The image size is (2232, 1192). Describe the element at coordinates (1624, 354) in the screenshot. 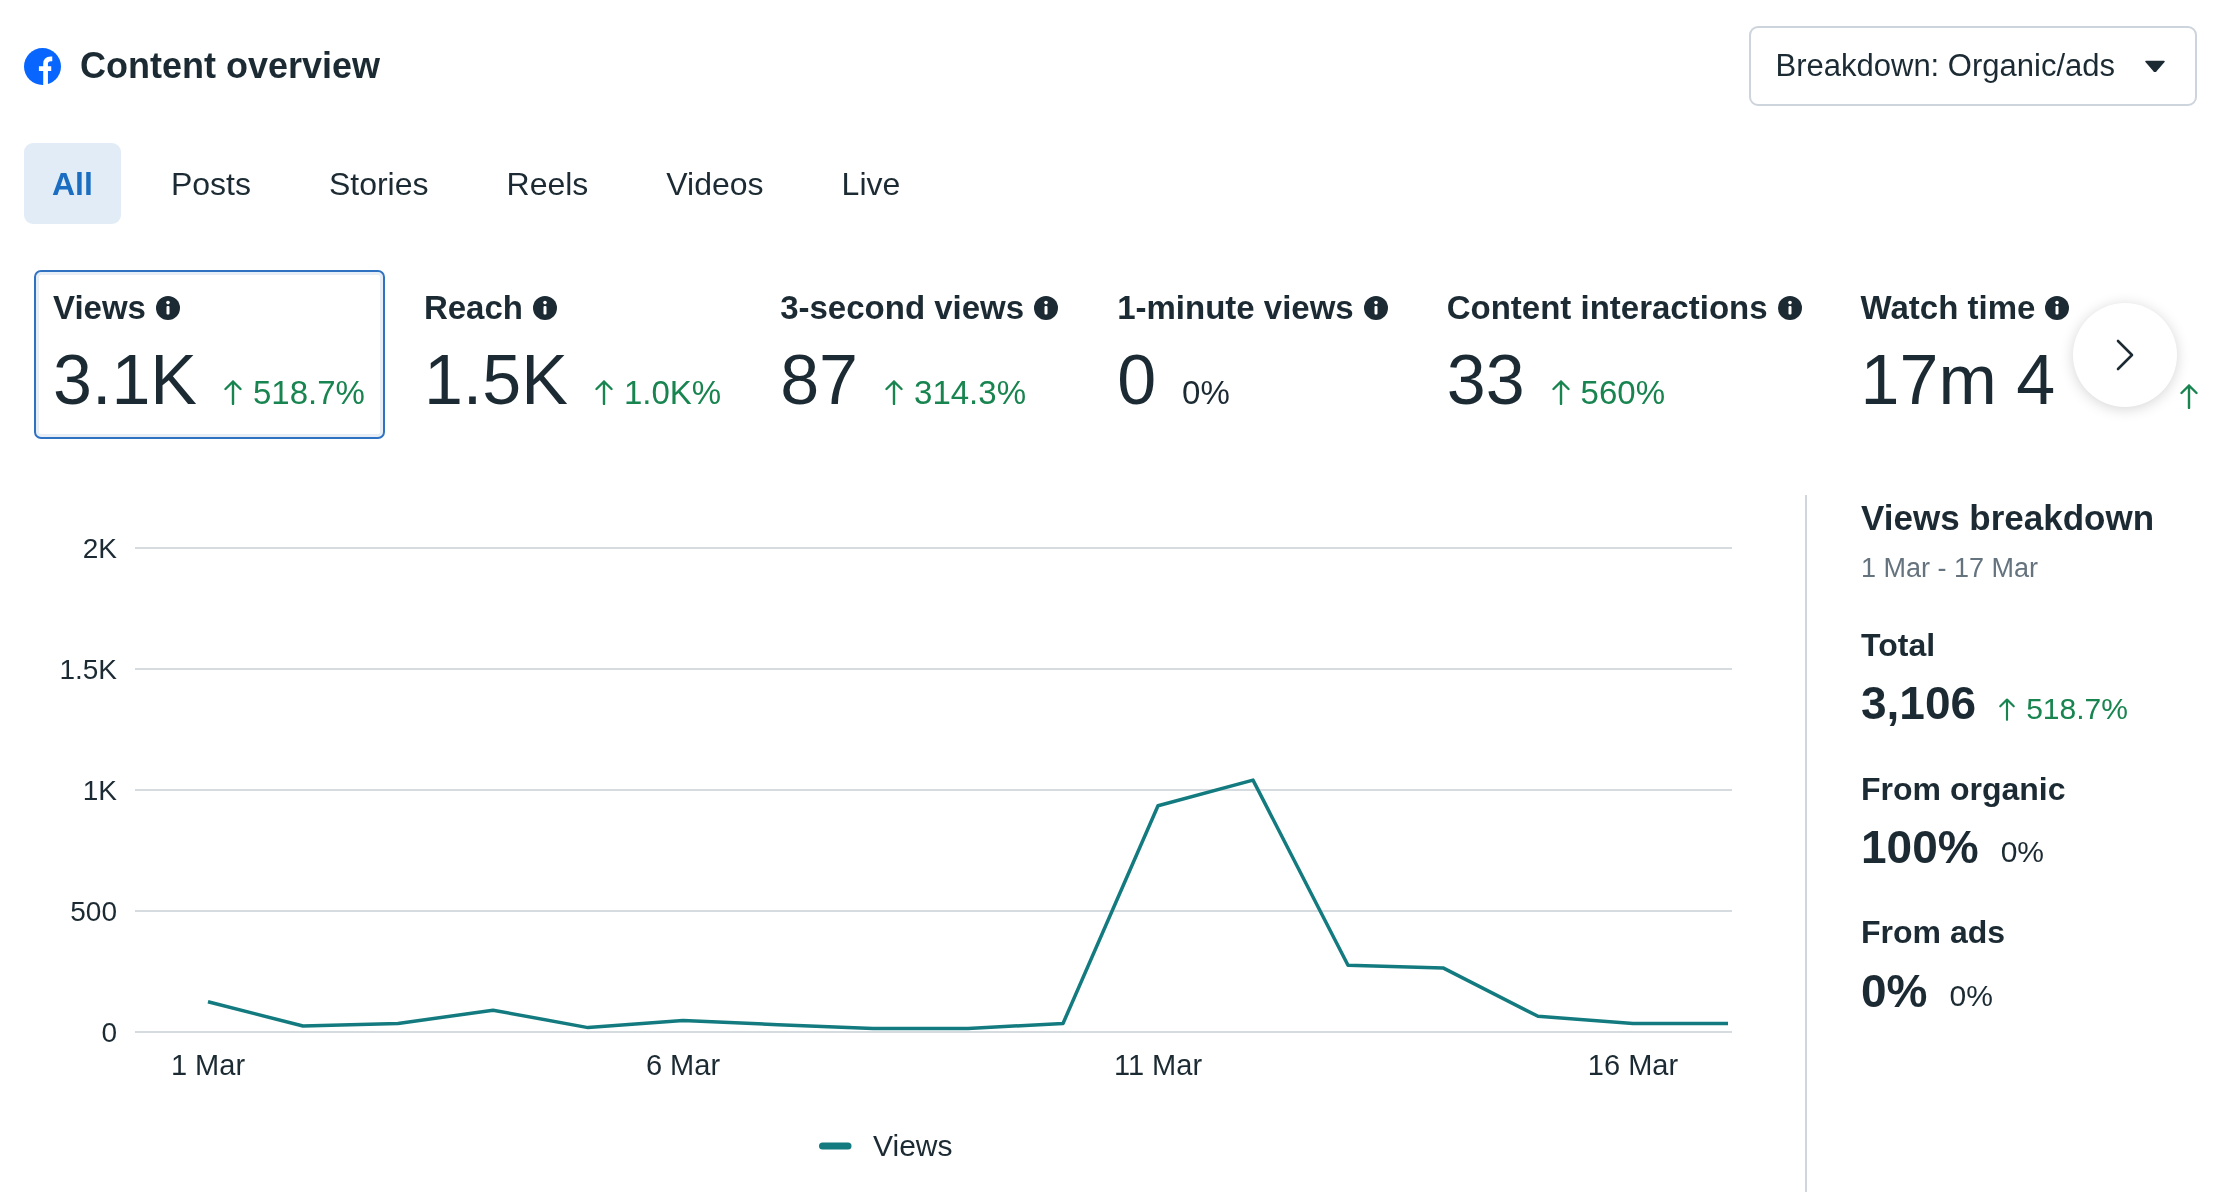

I see `metric-tab: Content interactions 33 560%` at that location.